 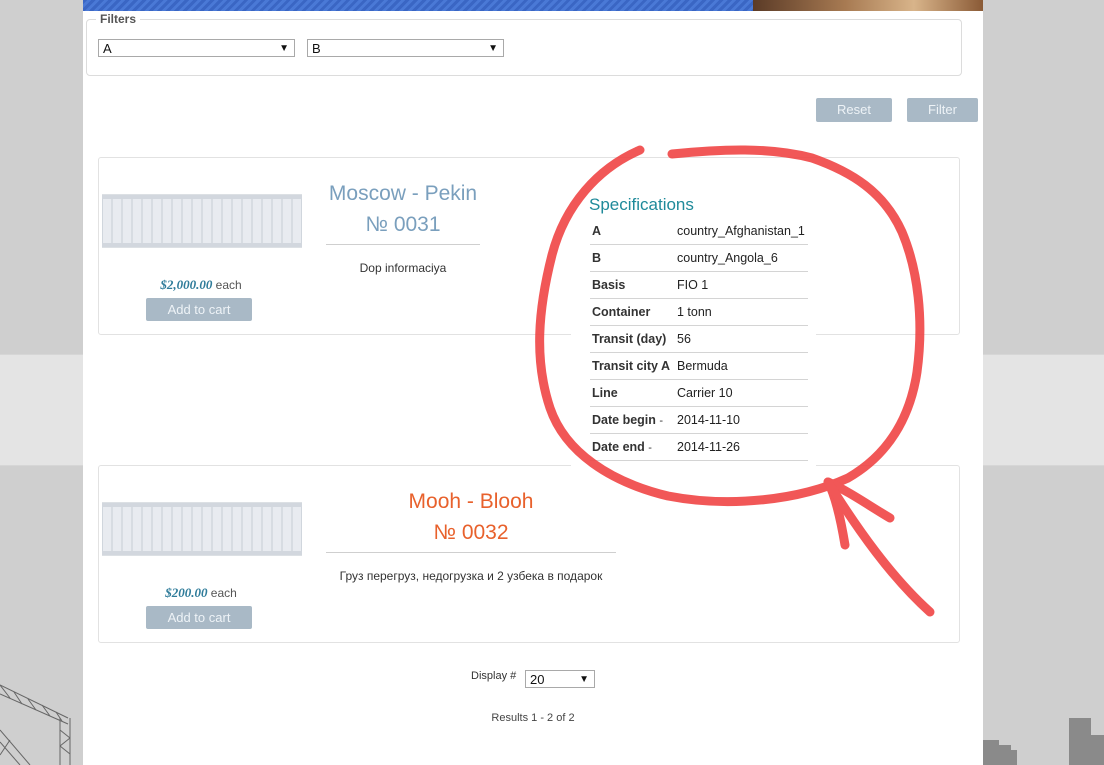 I want to click on spec-row: Container 1 tonn, so click(x=699, y=312).